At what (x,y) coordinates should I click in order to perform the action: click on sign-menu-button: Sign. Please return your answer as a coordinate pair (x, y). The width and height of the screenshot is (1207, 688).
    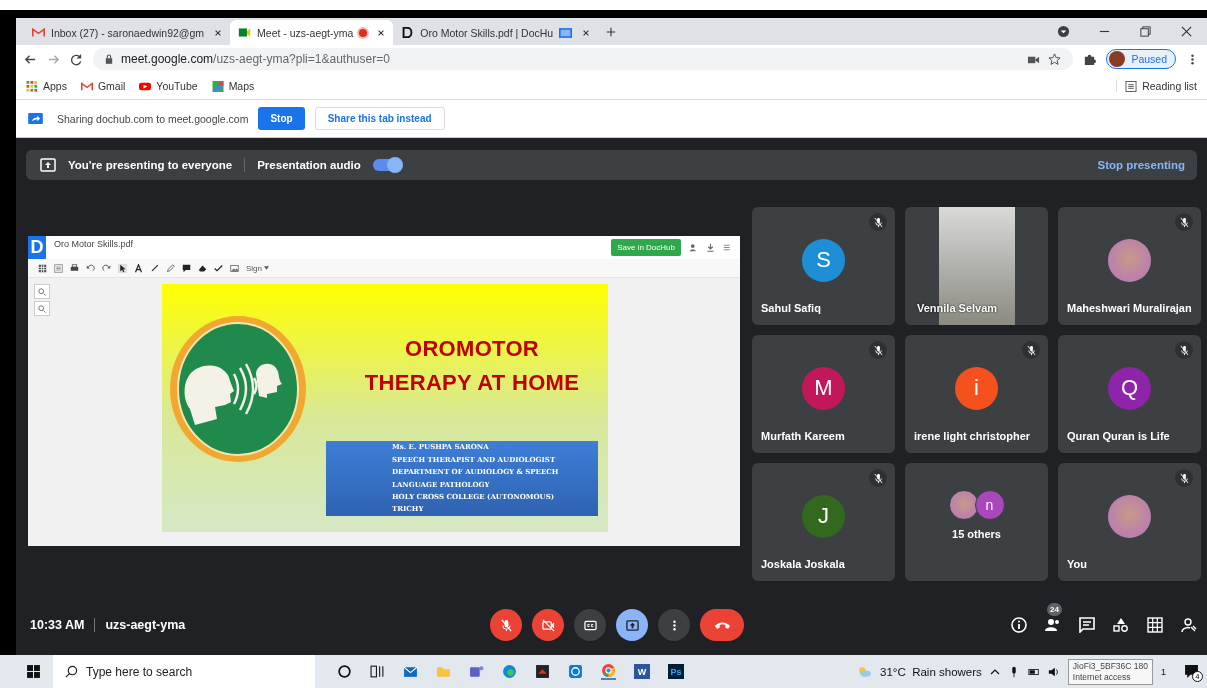
    Looking at the image, I should click on (257, 268).